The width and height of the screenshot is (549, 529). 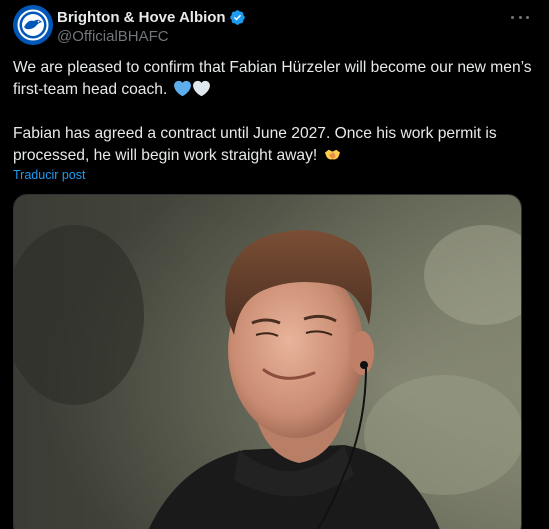 I want to click on handshake-icon, so click(x=332, y=154).